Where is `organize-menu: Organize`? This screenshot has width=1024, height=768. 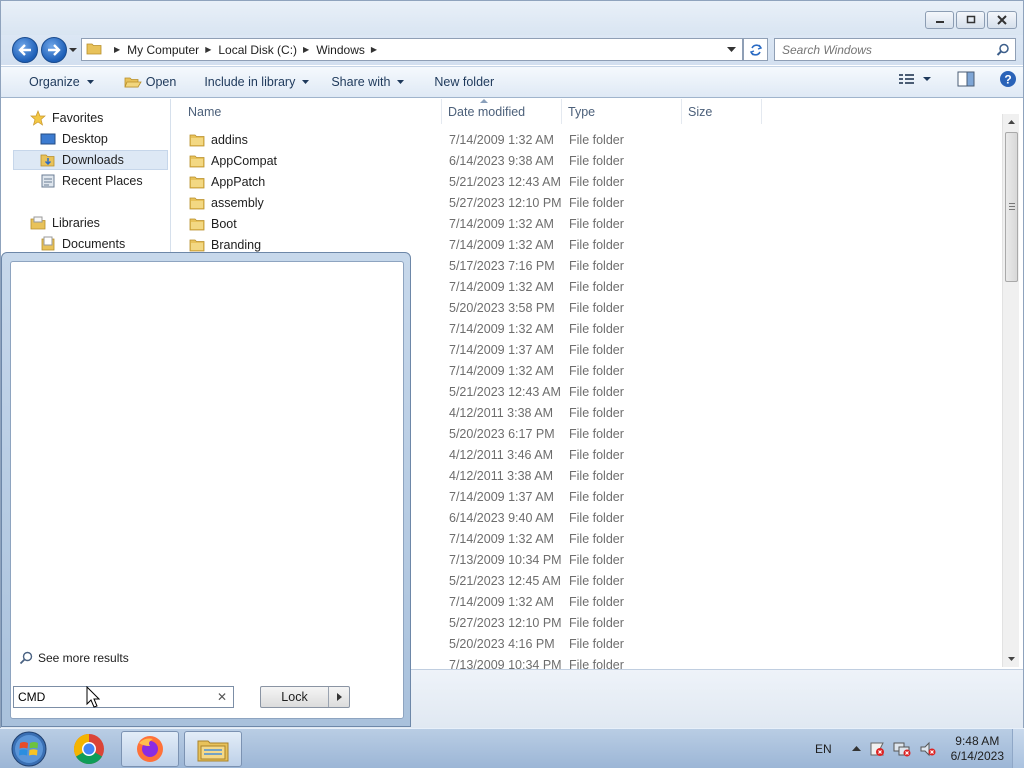
organize-menu: Organize is located at coordinates (61, 82).